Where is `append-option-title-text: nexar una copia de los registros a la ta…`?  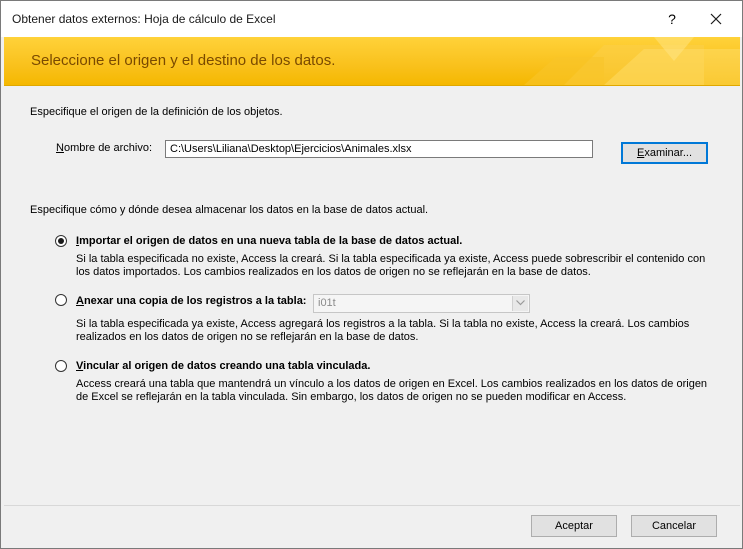 append-option-title-text: nexar una copia de los registros a la ta… is located at coordinates (195, 301).